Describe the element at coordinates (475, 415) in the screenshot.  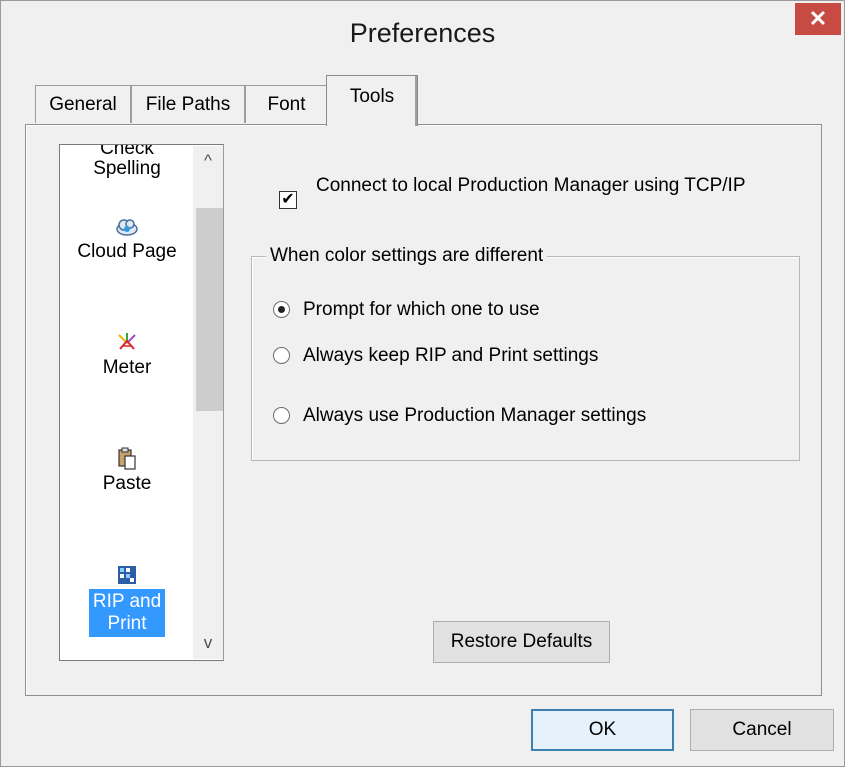
I see `radio-label-use-production-manager: Always use Production Manager settings` at that location.